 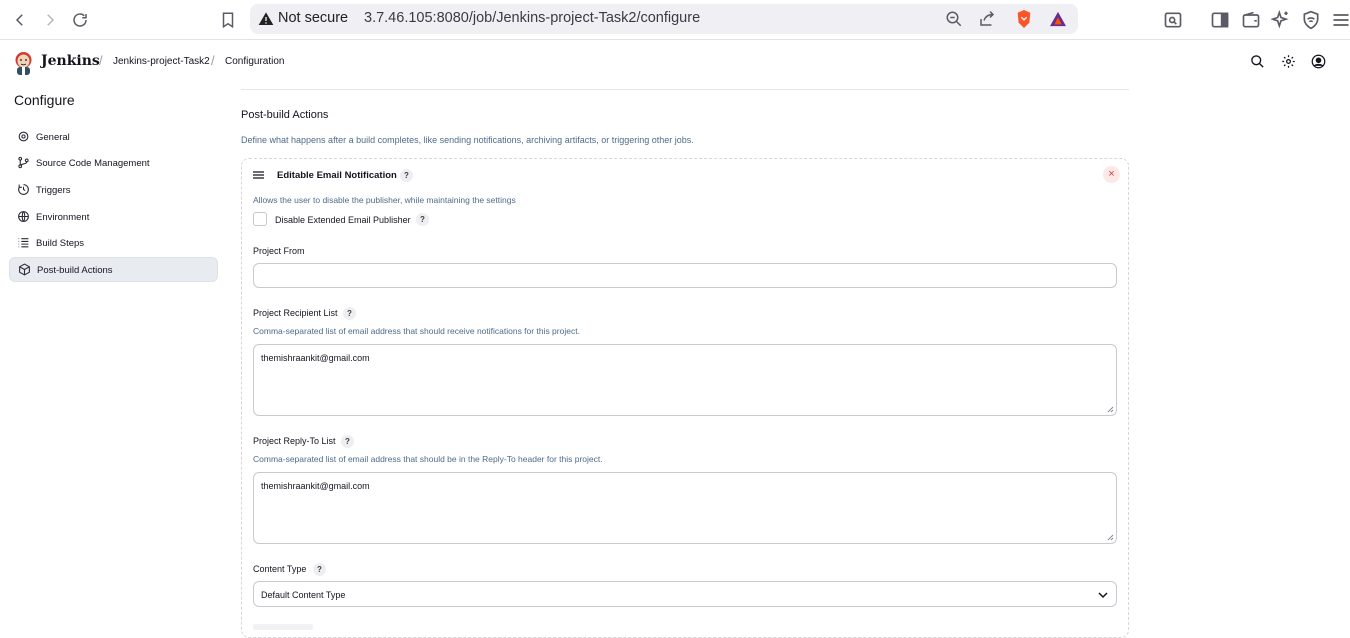 What do you see at coordinates (113, 217) in the screenshot?
I see `sidebar-item-environment: Environment` at bounding box center [113, 217].